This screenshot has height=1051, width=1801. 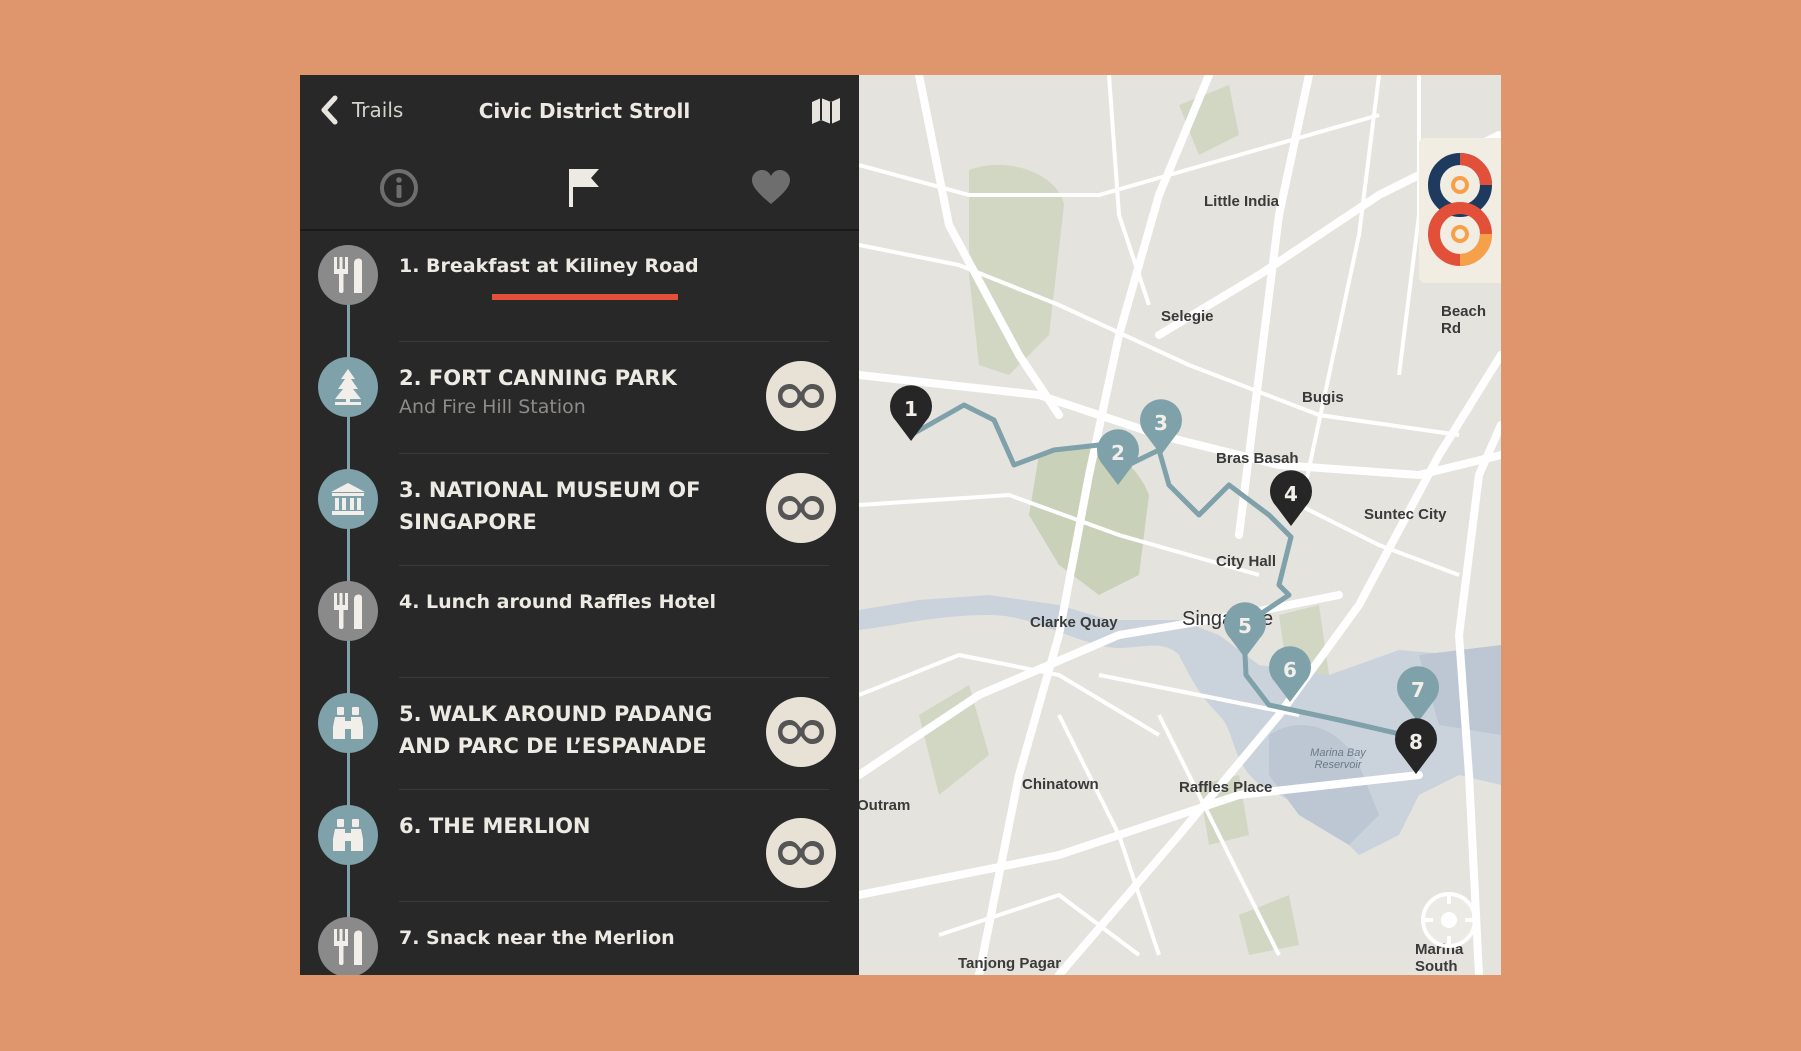 I want to click on pin-number: 8, so click(x=1416, y=742).